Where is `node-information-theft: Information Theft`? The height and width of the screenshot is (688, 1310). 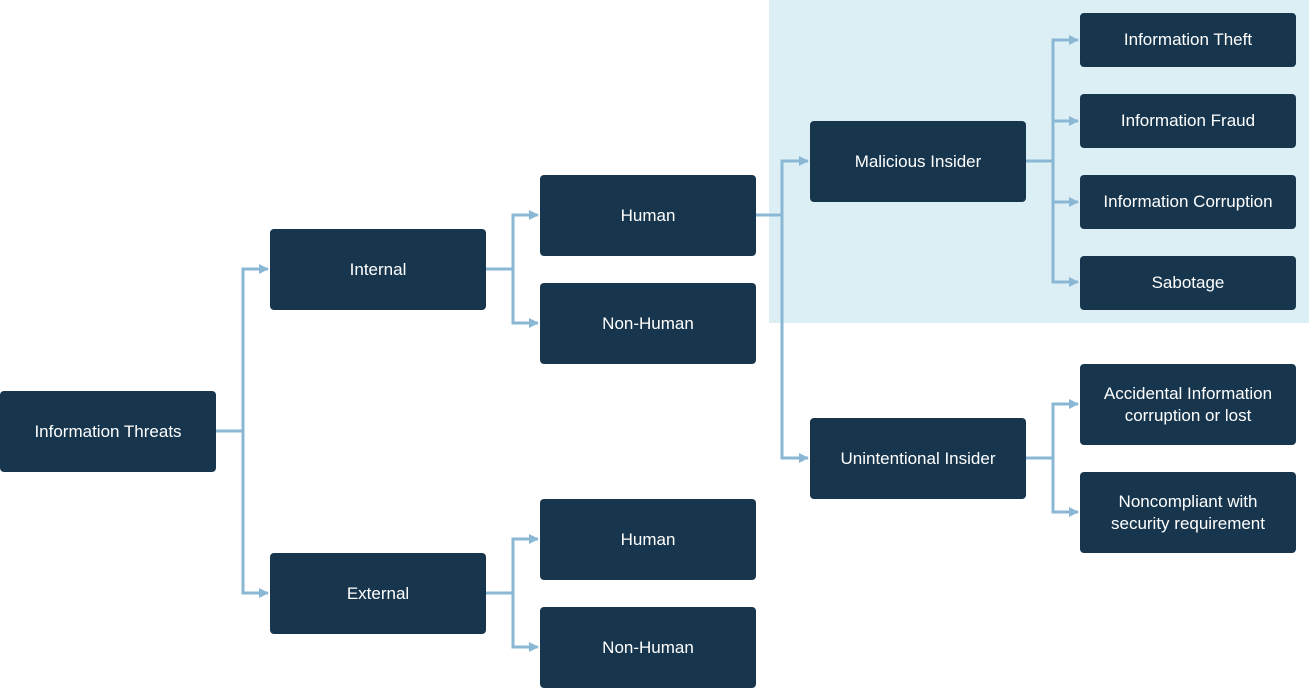
node-information-theft: Information Theft is located at coordinates (1188, 40).